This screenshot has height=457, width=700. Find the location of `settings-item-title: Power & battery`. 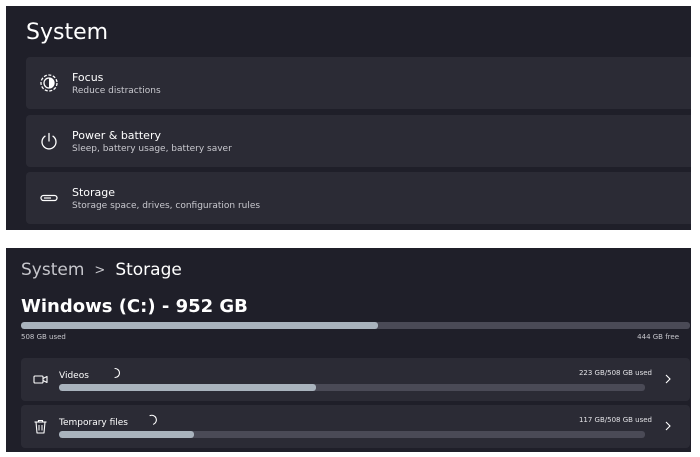

settings-item-title: Power & battery is located at coordinates (116, 135).